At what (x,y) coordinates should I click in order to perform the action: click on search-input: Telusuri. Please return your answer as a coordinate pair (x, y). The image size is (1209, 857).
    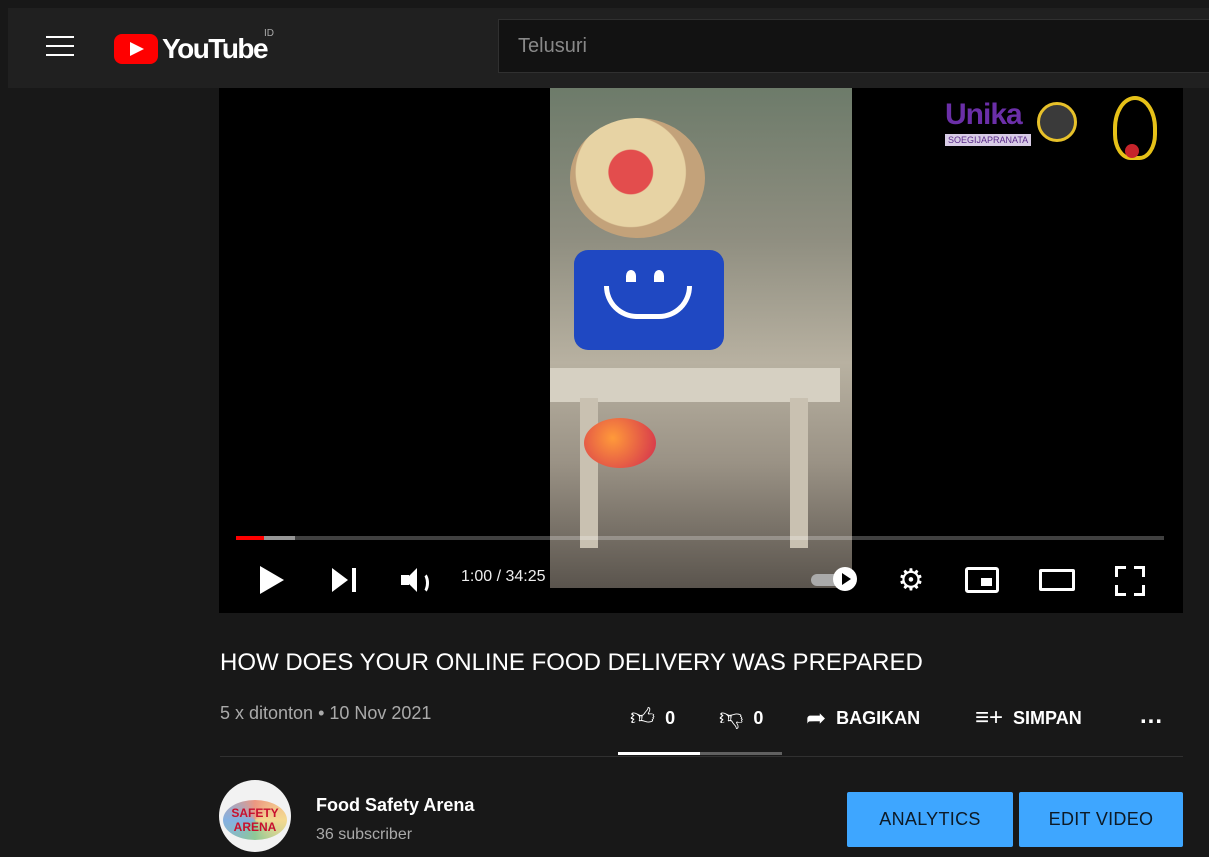
    Looking at the image, I should click on (853, 46).